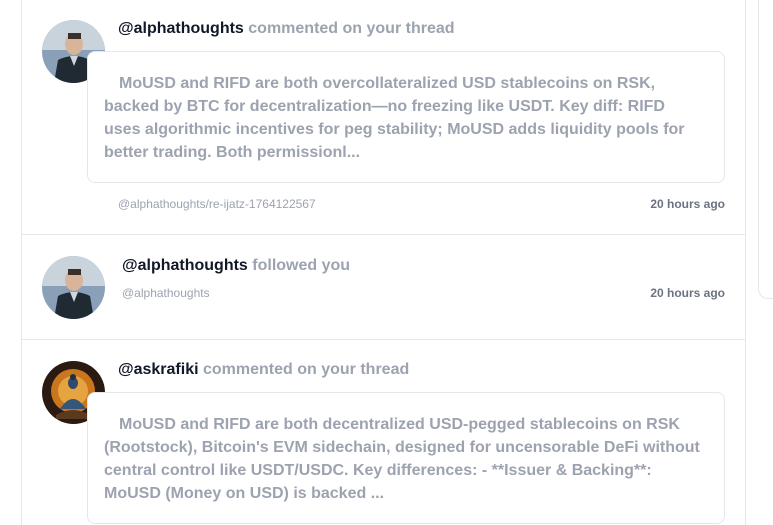 The image size is (773, 525). I want to click on permlink: @alphathoughts/re-ijatz-1764122567, so click(217, 204).